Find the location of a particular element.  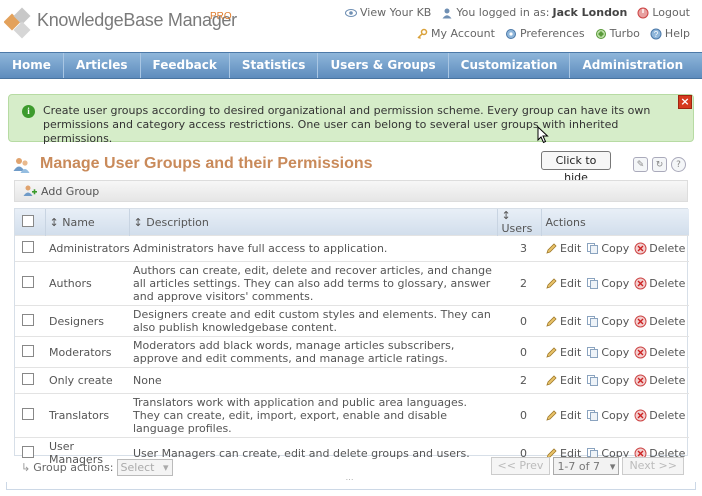

select-all-header is located at coordinates (30, 222).